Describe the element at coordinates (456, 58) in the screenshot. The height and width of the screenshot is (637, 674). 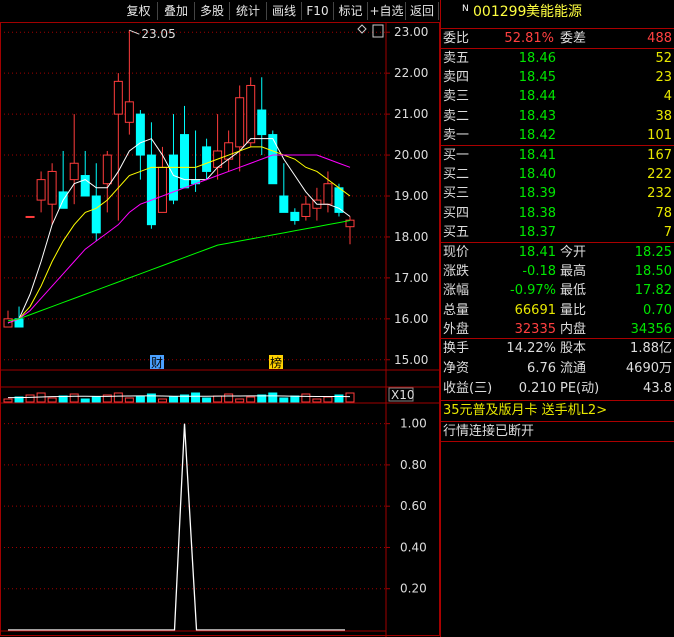
I see `ask-row-label: 卖五` at that location.